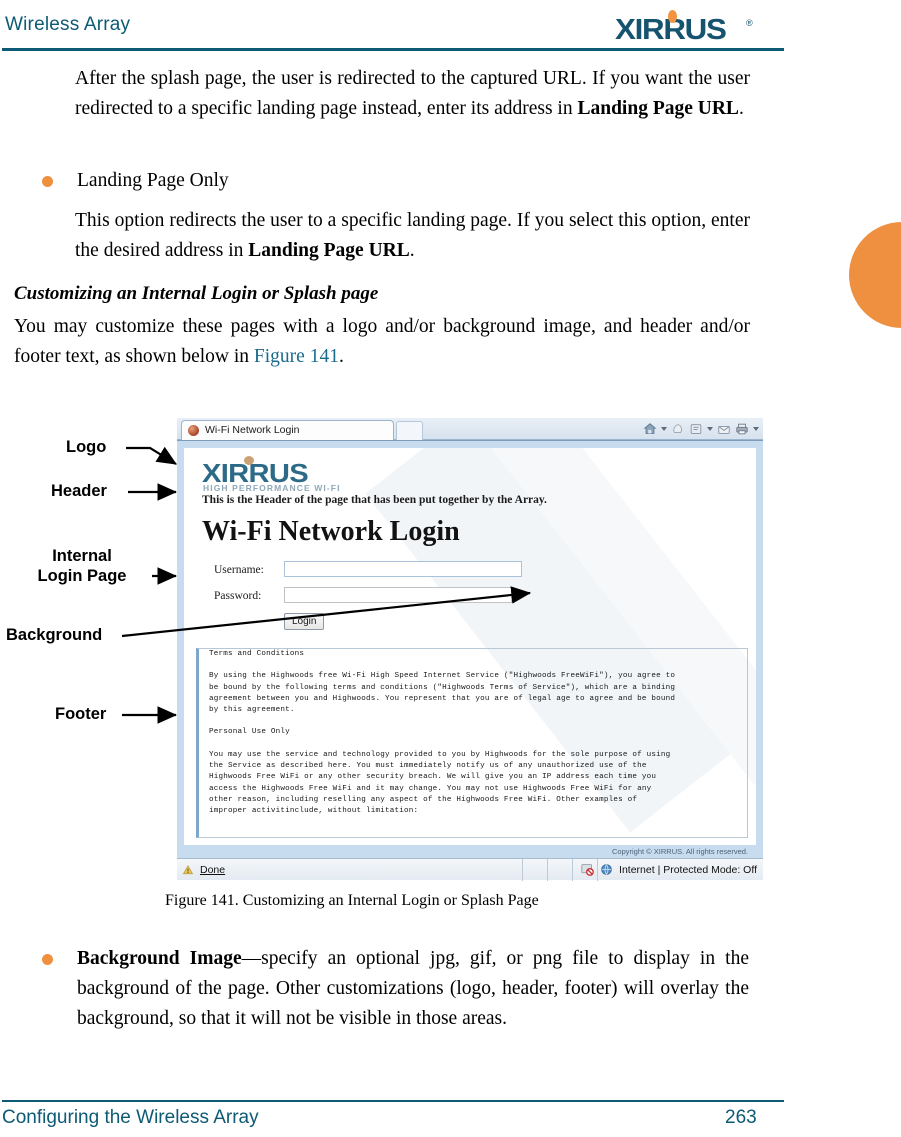 The image size is (901, 1137). Describe the element at coordinates (86, 447) in the screenshot. I see `callout-label-logo: Logo` at that location.